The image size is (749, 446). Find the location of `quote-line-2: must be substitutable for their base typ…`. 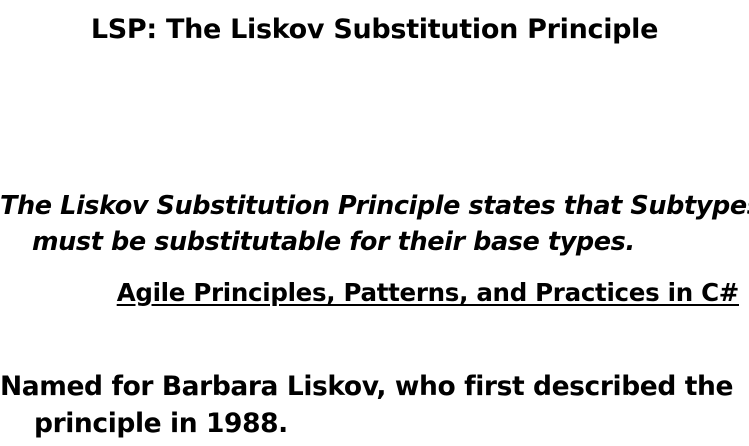

quote-line-2: must be substitutable for their base typ… is located at coordinates (333, 242).